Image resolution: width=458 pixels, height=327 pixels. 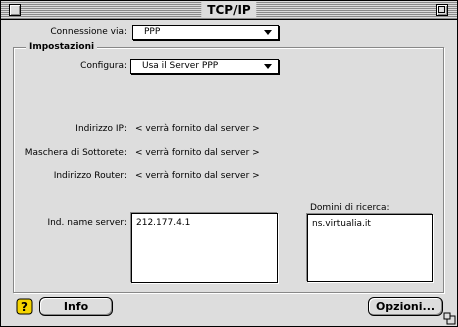 What do you see at coordinates (75, 153) in the screenshot?
I see `subnet-label: Maschera di Sottorete:` at bounding box center [75, 153].